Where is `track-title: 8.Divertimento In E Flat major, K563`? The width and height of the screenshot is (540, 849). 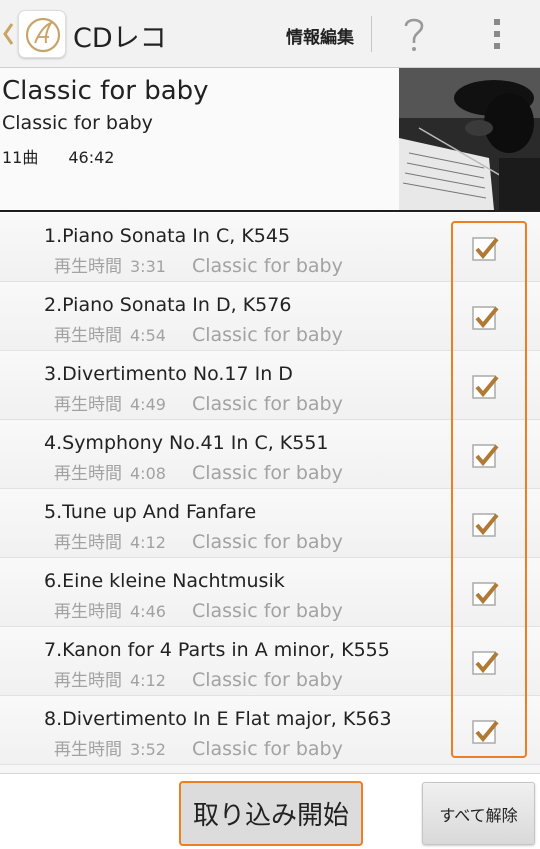 track-title: 8.Divertimento In E Flat major, K563 is located at coordinates (218, 719).